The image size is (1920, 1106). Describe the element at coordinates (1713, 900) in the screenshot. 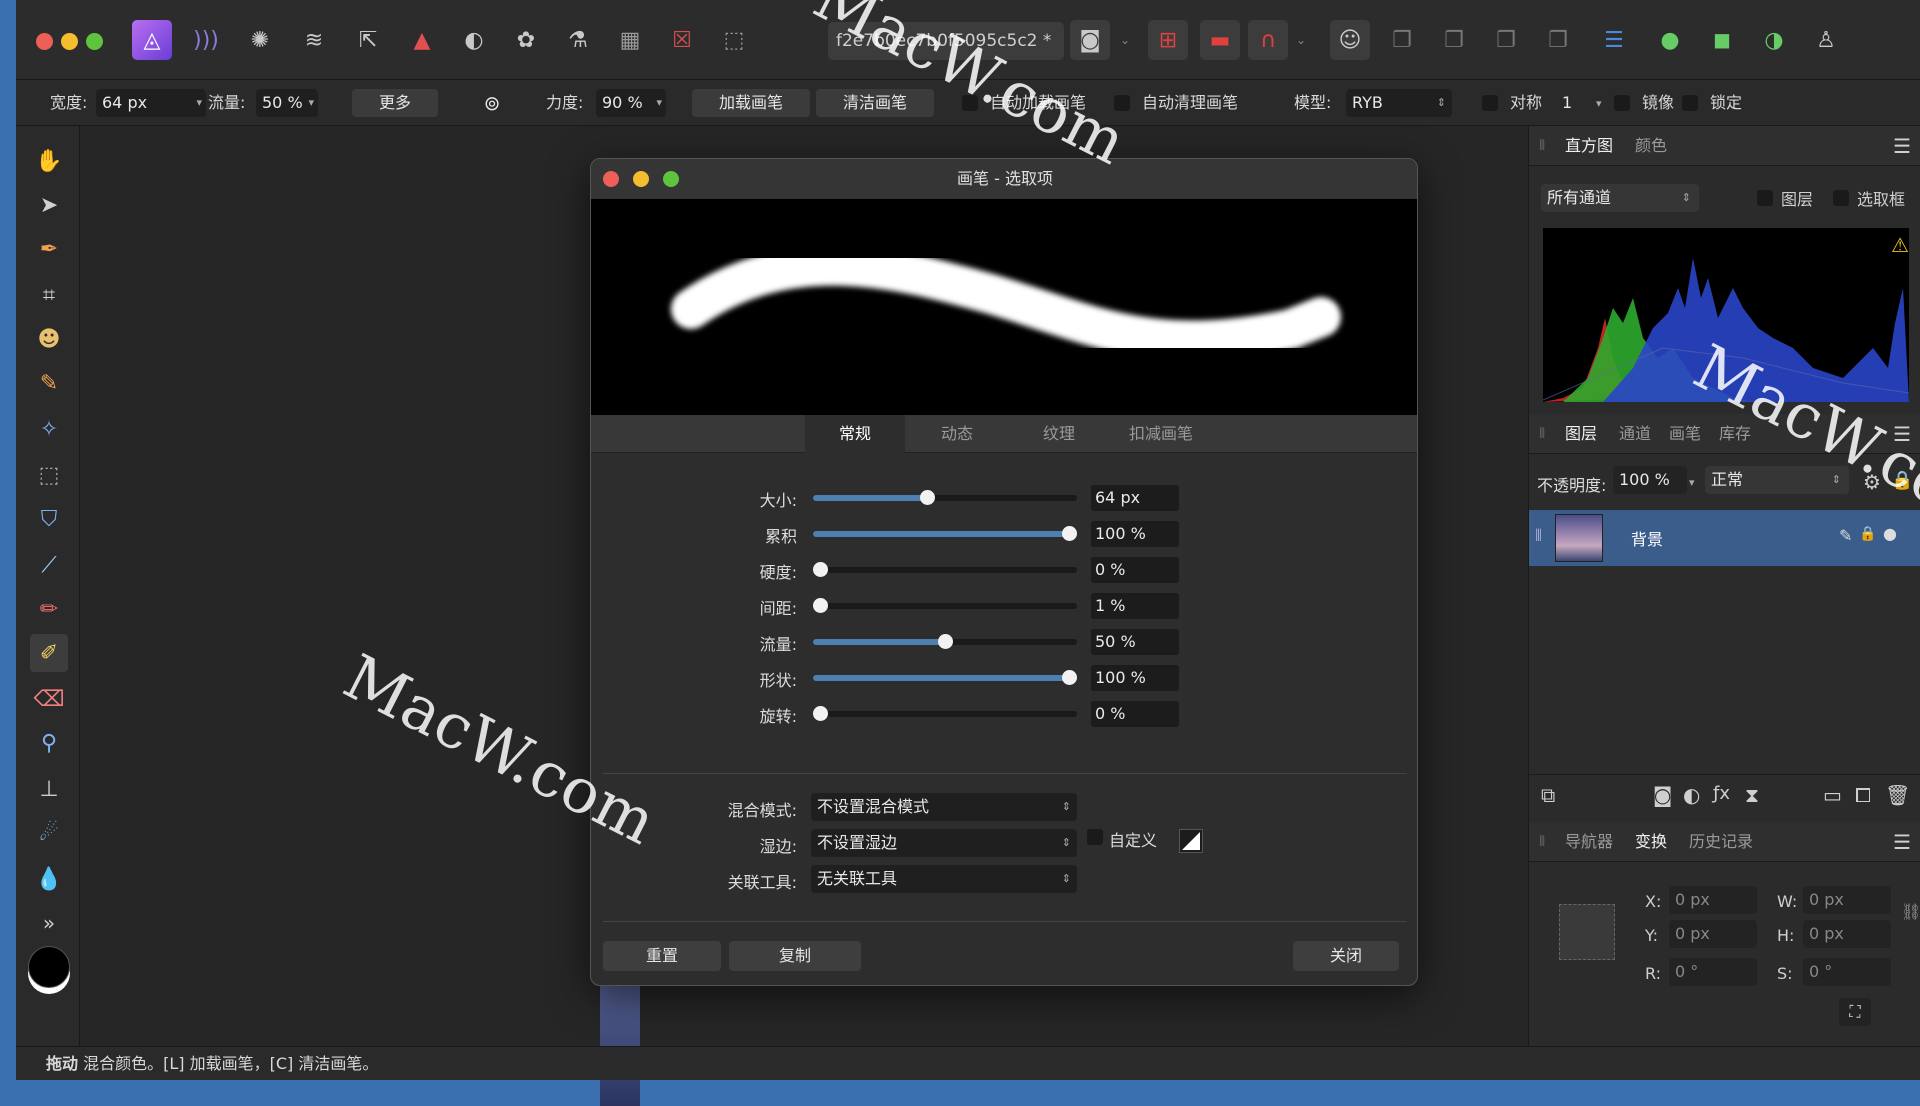

I see `x-field: 0 px` at that location.